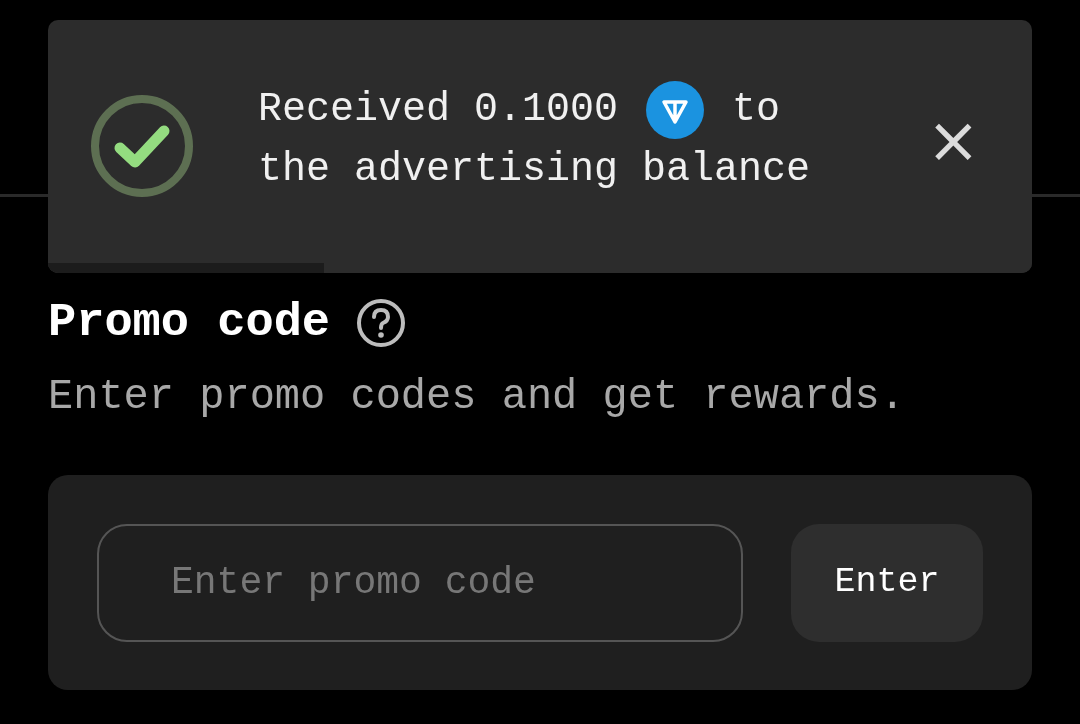  What do you see at coordinates (142, 146) in the screenshot?
I see `check-circle-icon` at bounding box center [142, 146].